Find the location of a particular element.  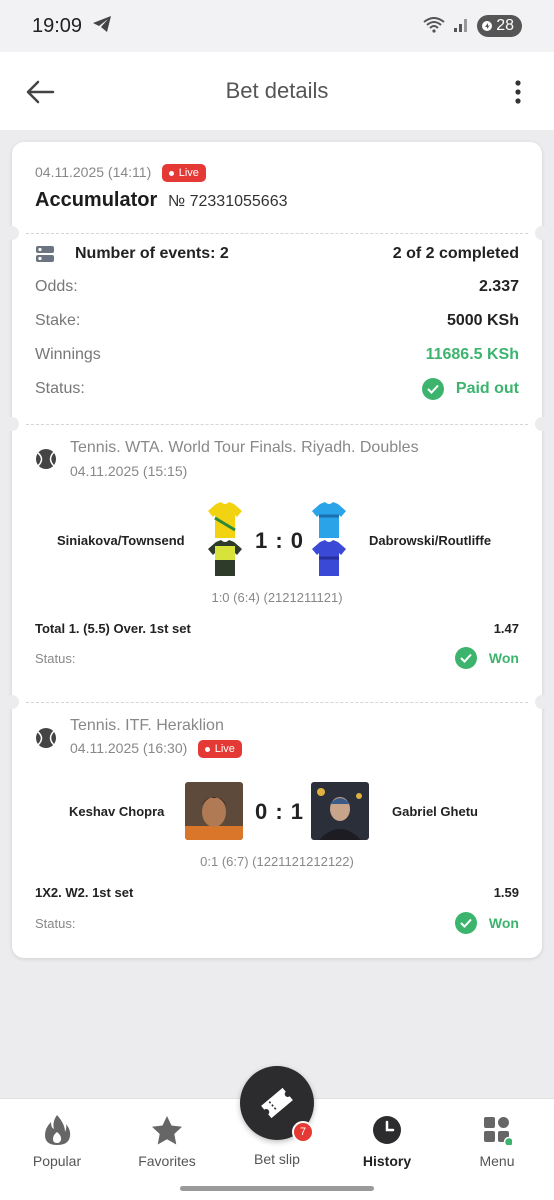

nav-betslip: Bet slip is located at coordinates (277, 1159).